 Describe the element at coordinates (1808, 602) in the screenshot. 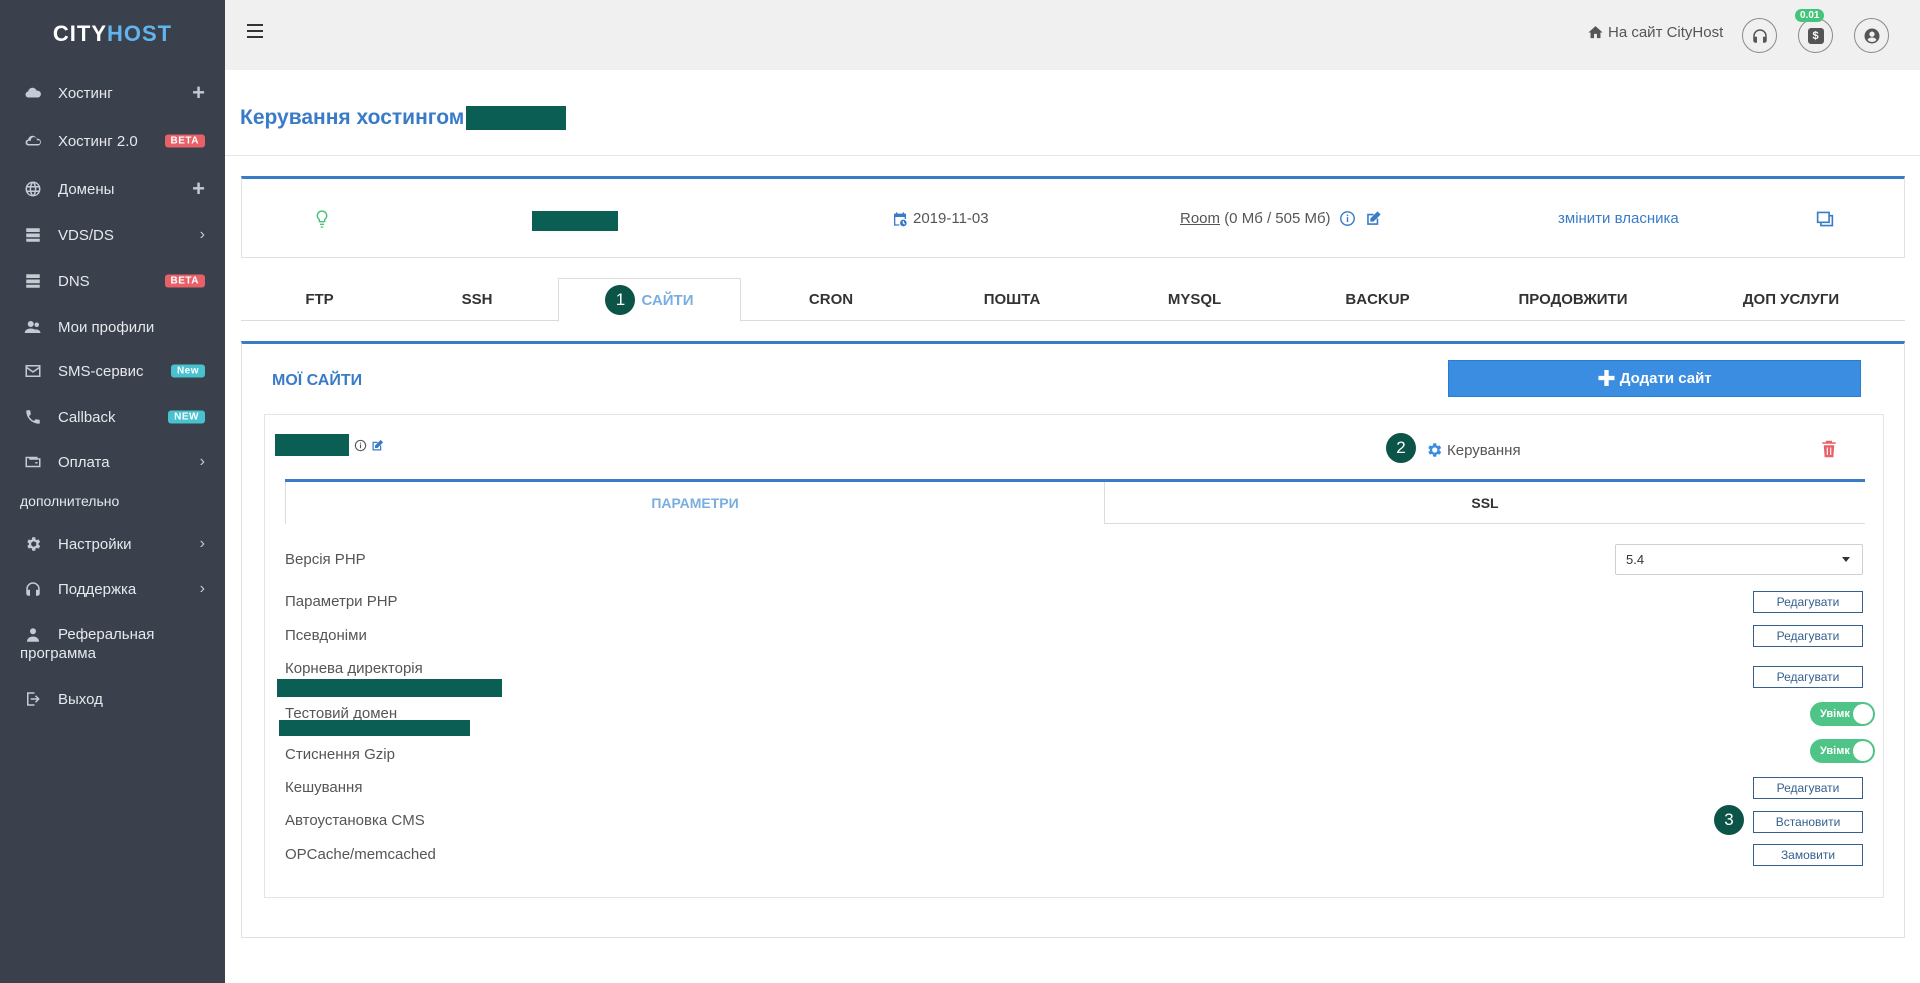

I see `edit-php-params-button: Редагувати` at that location.